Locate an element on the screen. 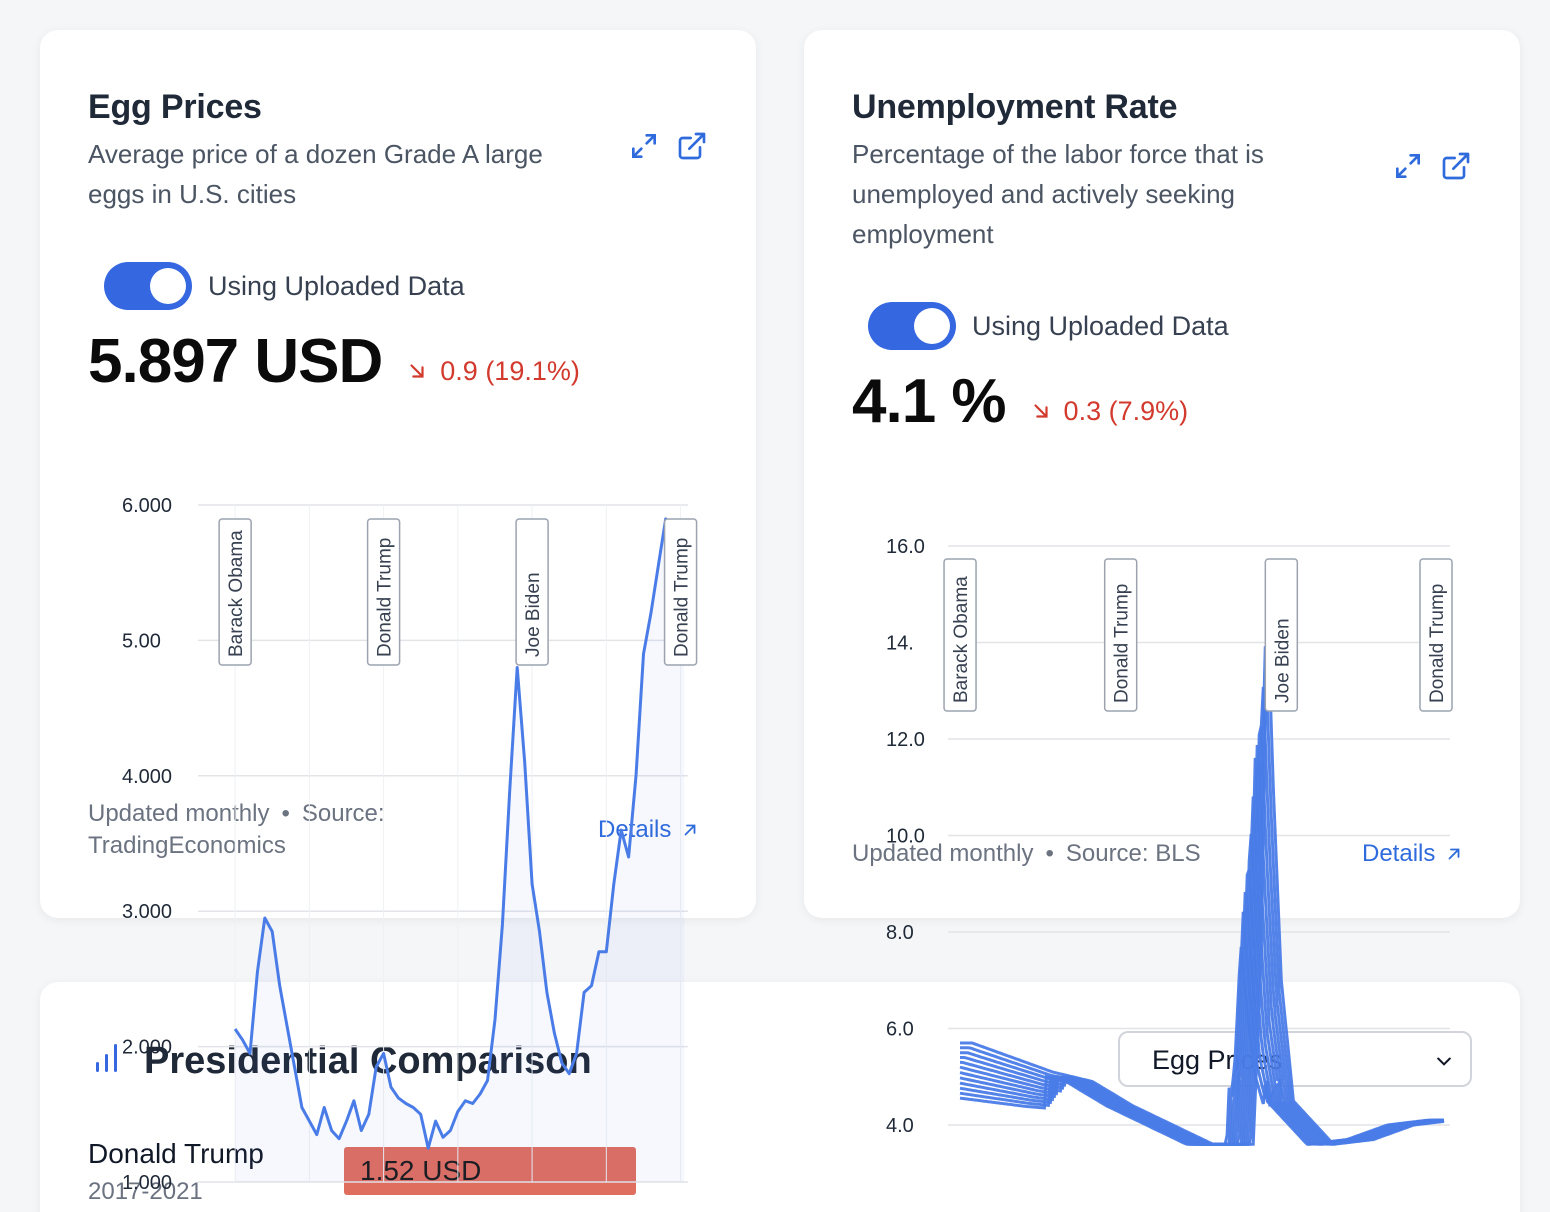 The height and width of the screenshot is (1212, 1550). president-label: Joe Biden is located at coordinates (1282, 660).